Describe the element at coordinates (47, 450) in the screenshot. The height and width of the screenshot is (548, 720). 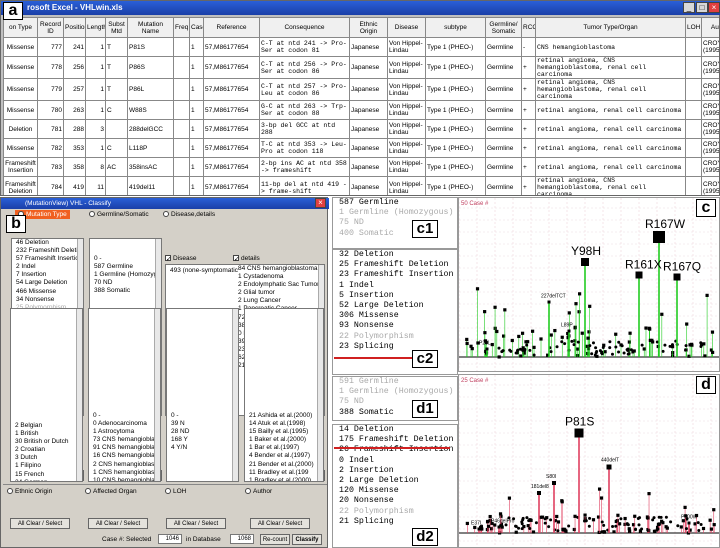
I see `list-item: 2 Croatian` at that location.